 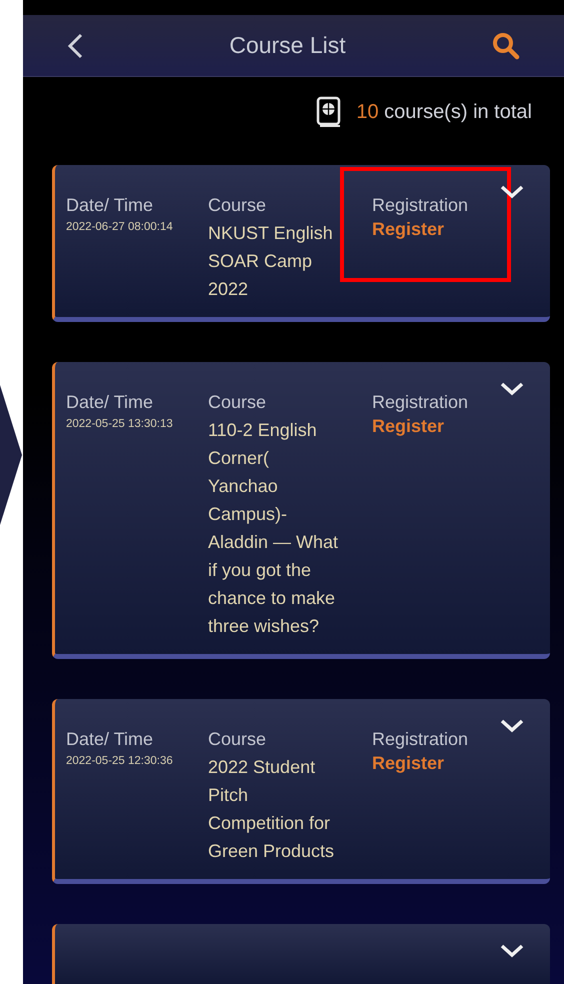 I want to click on date-time: 2022-05-25 13:30:13, so click(x=120, y=424).